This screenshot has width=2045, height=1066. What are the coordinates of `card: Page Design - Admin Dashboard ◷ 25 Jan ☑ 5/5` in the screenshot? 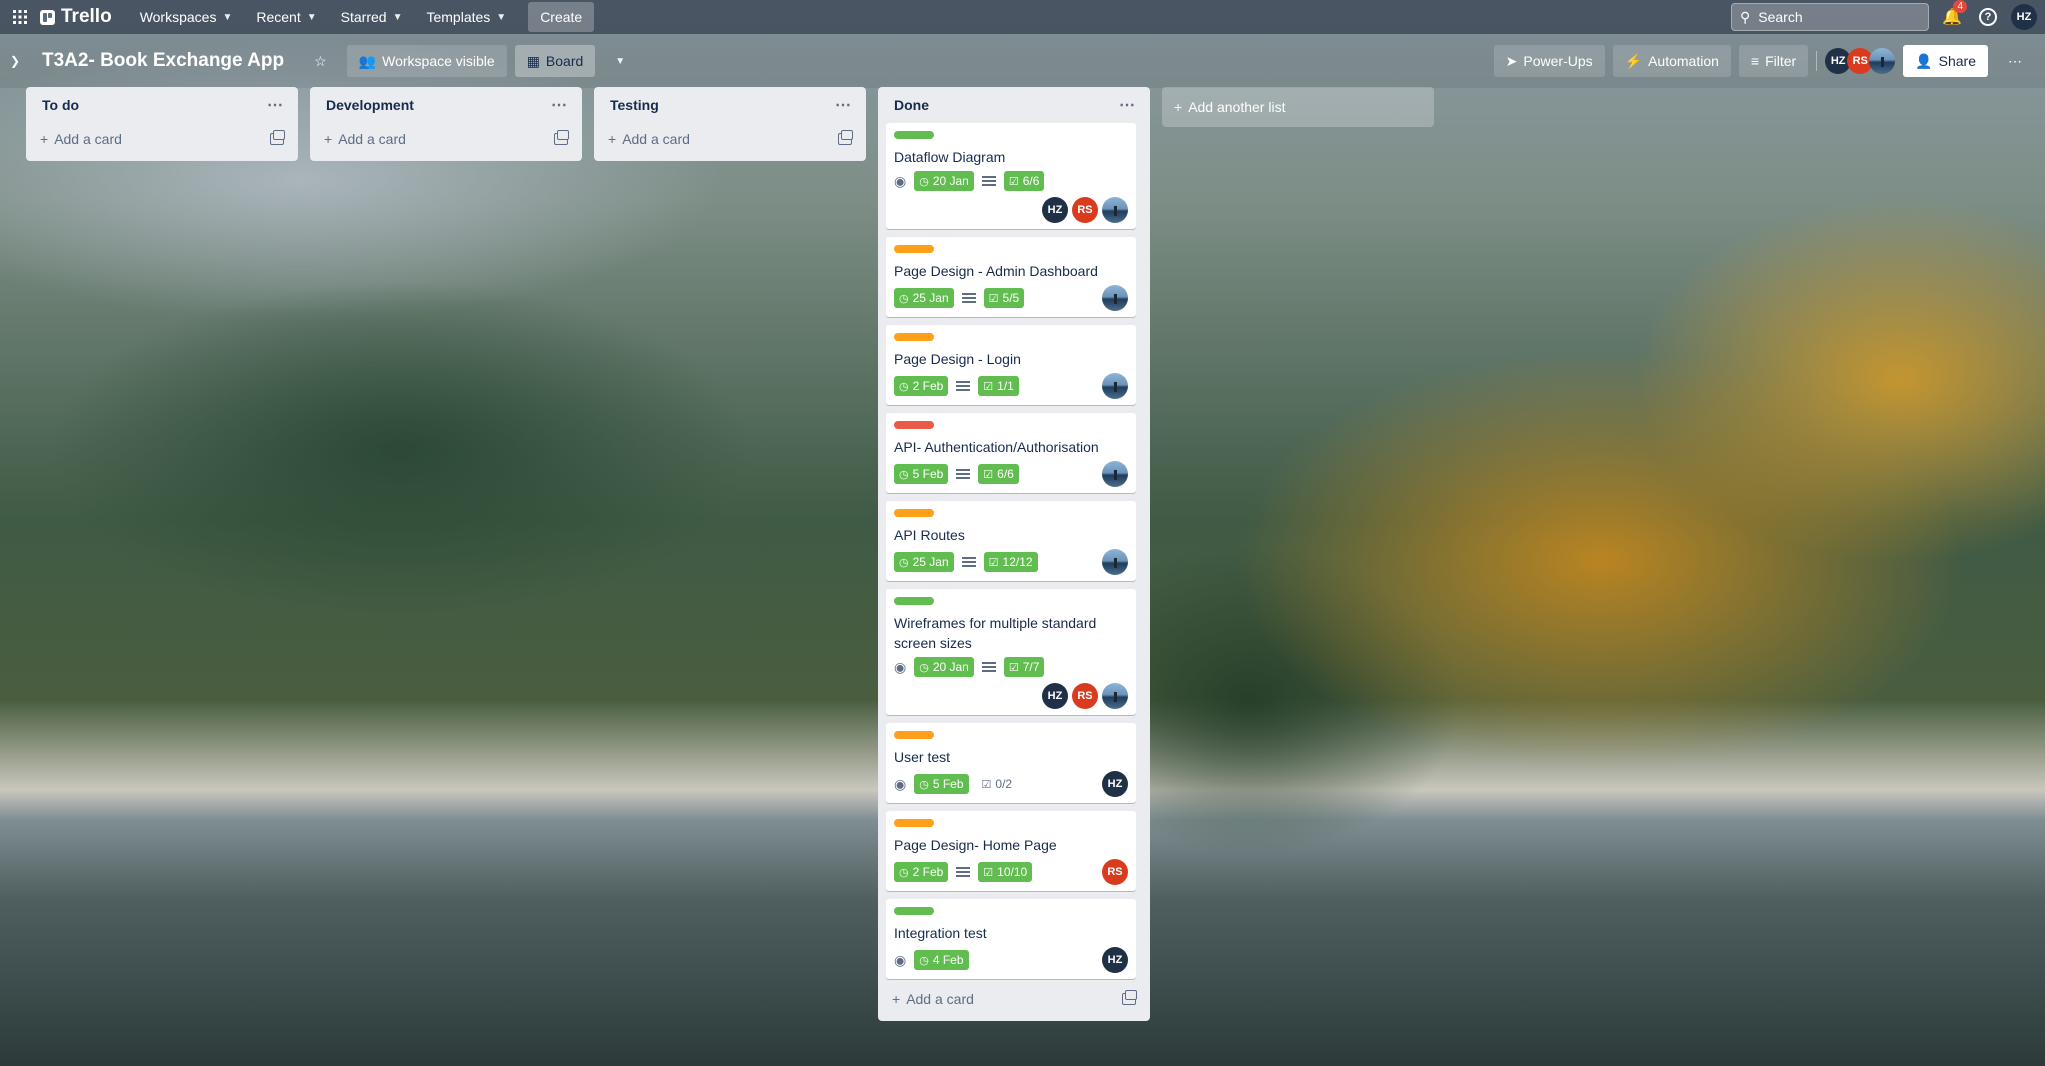 It's located at (1011, 277).